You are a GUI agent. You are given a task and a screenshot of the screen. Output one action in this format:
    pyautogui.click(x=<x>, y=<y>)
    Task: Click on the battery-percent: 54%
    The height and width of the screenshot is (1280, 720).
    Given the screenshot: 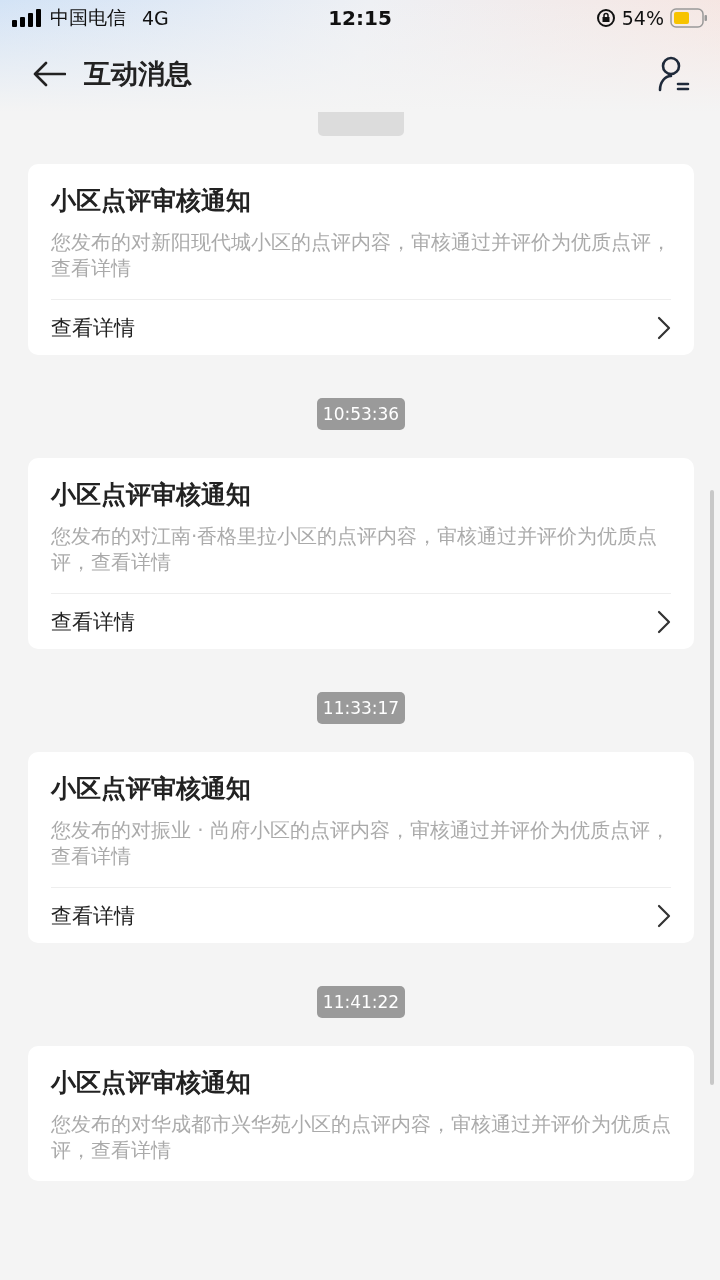 What is the action you would take?
    pyautogui.click(x=642, y=18)
    